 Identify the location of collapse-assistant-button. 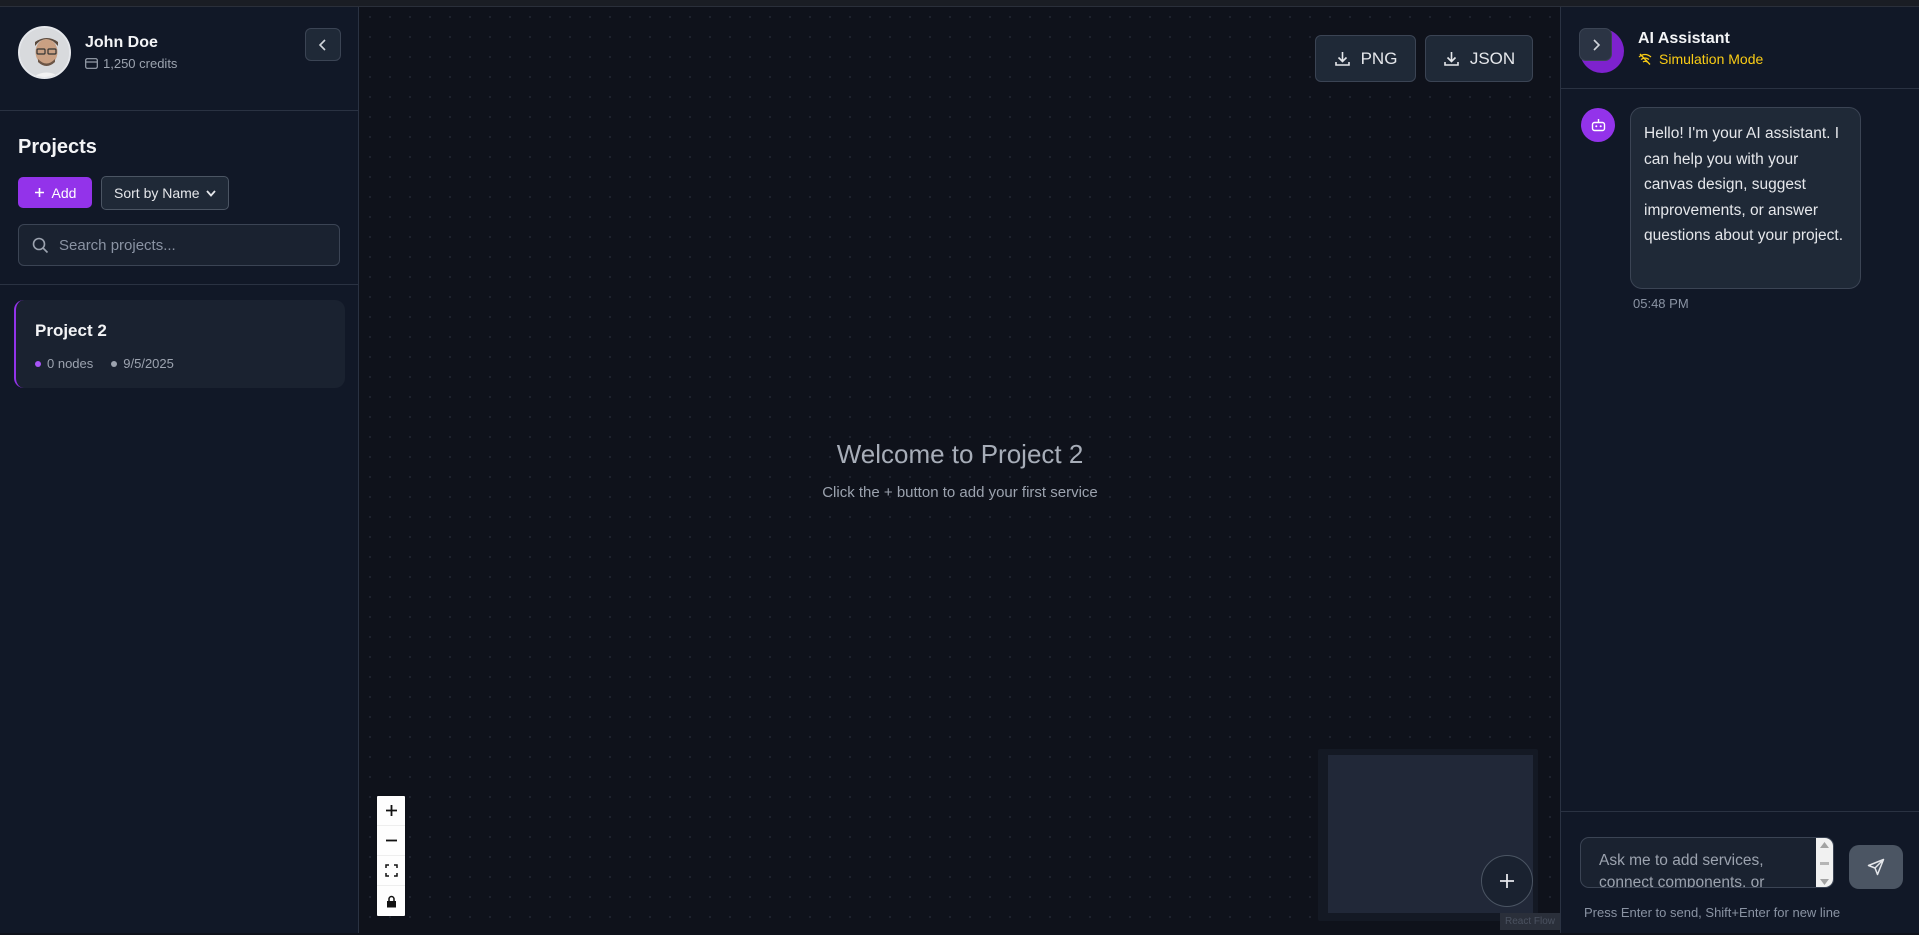
(1595, 44).